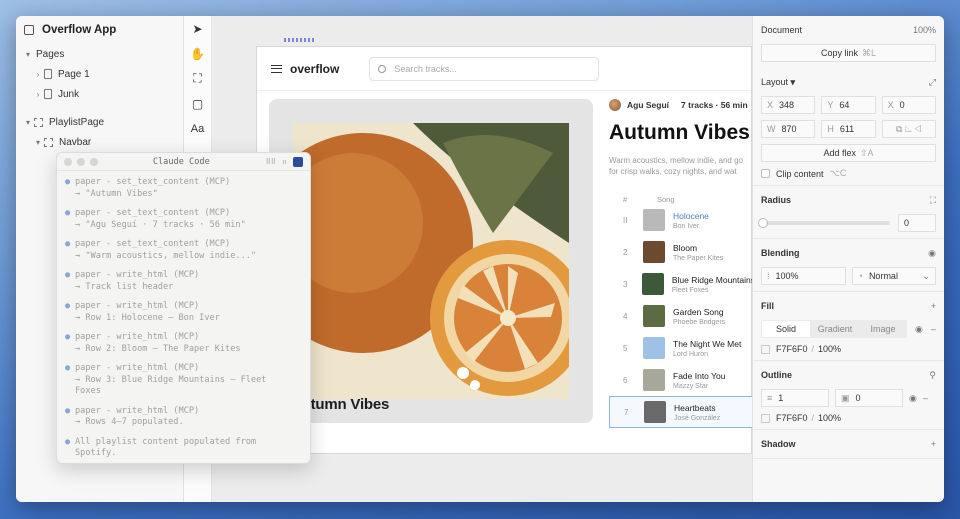 The width and height of the screenshot is (960, 519). Describe the element at coordinates (94, 161) in the screenshot. I see `maximize-button` at that location.